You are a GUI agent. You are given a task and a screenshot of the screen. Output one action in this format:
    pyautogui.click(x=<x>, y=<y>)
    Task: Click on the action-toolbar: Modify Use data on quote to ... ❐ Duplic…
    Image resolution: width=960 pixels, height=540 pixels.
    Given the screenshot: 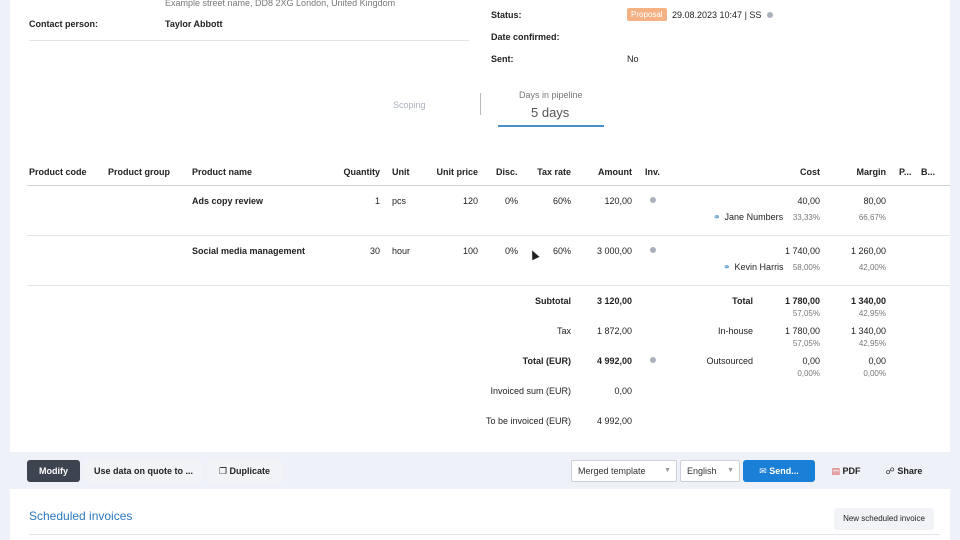 What is the action you would take?
    pyautogui.click(x=480, y=471)
    